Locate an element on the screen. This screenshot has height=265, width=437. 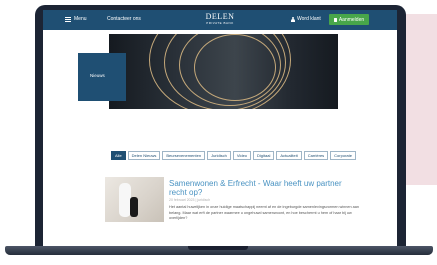
tab-beursevenementen: Beursevenementen is located at coordinates (184, 155).